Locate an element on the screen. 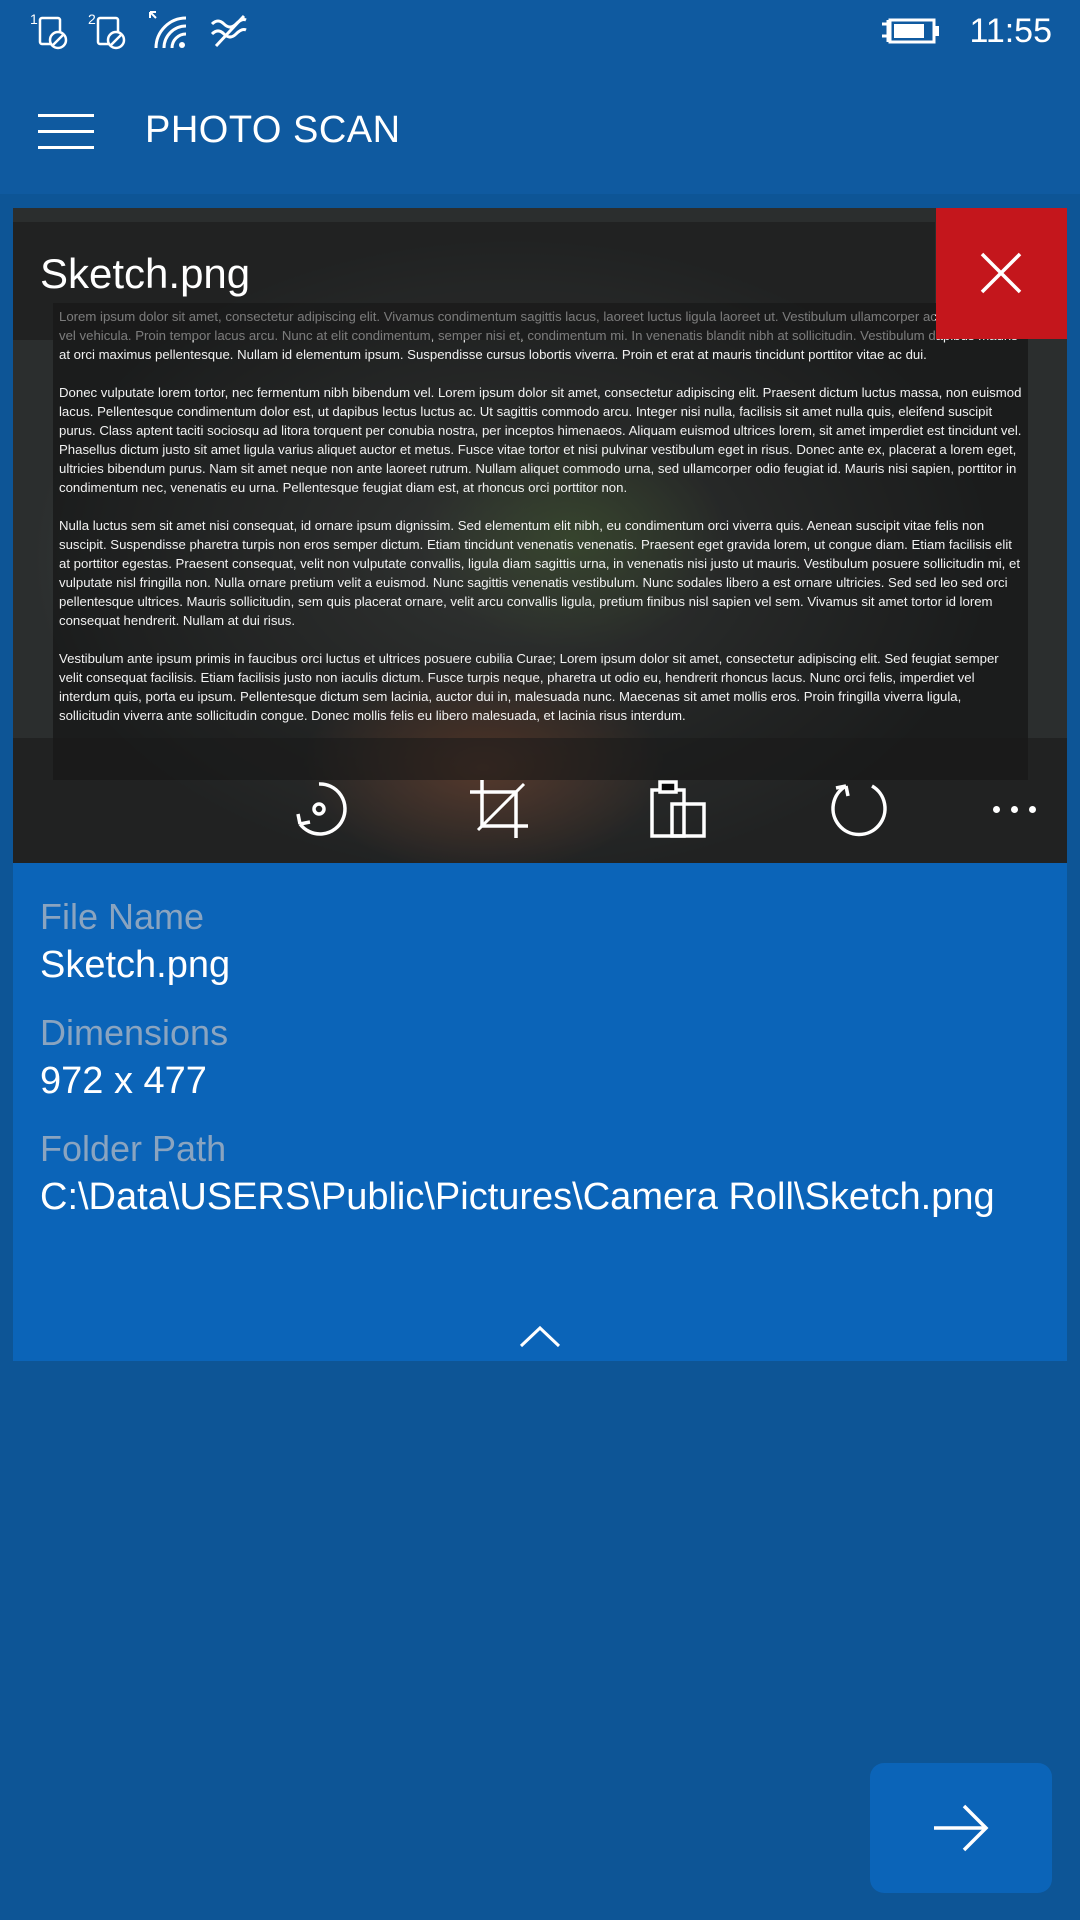 This screenshot has width=1080, height=1920. close-button is located at coordinates (1001, 273).